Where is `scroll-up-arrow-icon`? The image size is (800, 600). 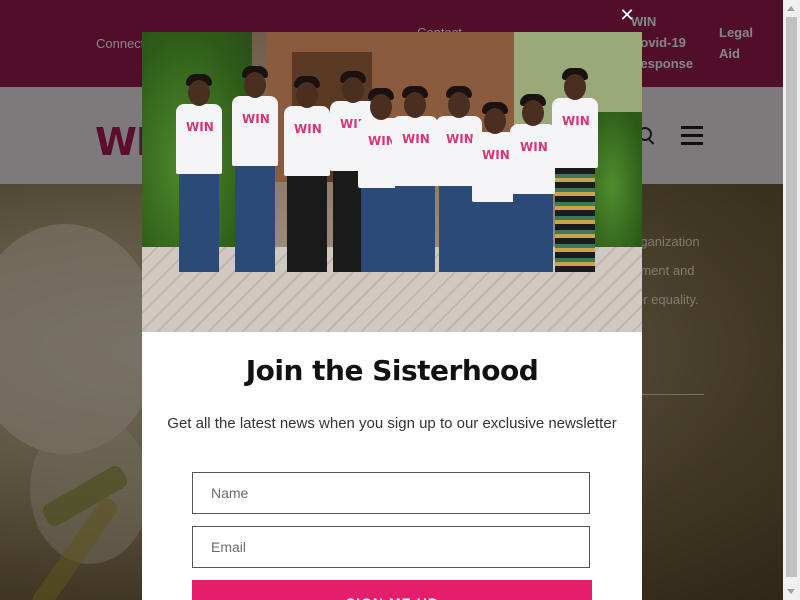 scroll-up-arrow-icon is located at coordinates (791, 8).